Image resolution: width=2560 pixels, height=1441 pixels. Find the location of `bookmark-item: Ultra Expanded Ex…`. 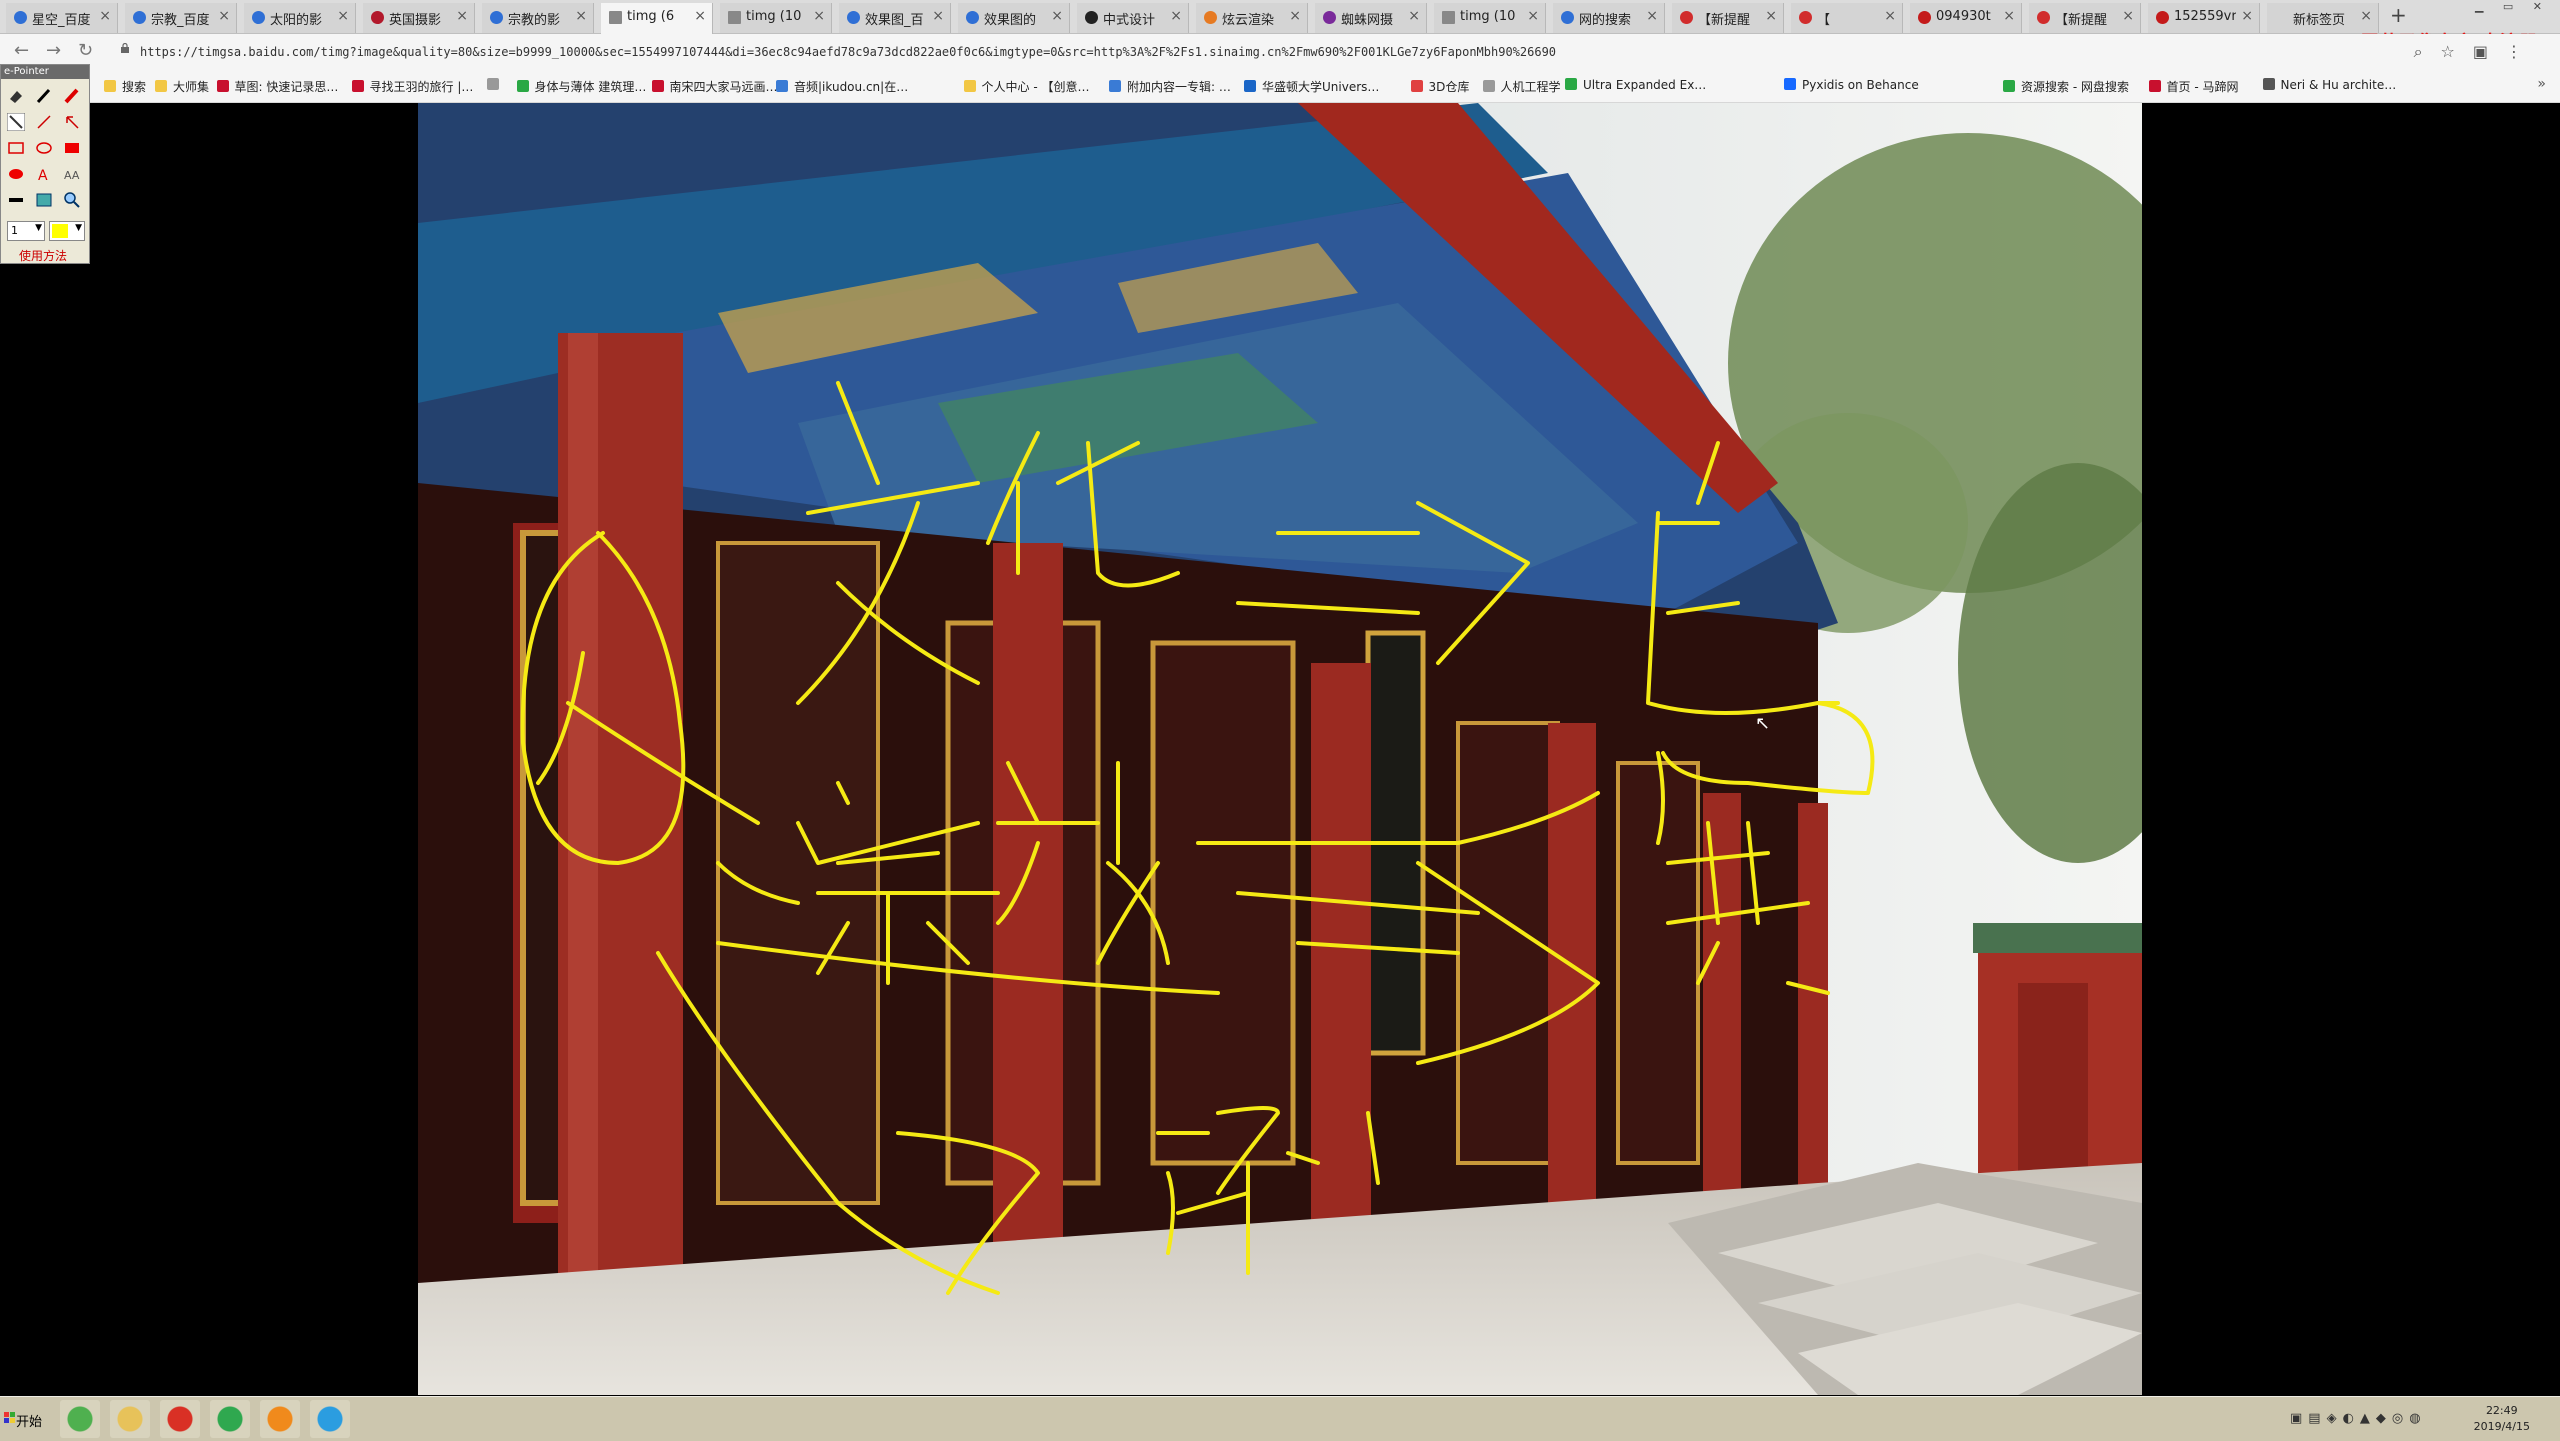

bookmark-item: Ultra Expanded Ex… is located at coordinates (1635, 85).